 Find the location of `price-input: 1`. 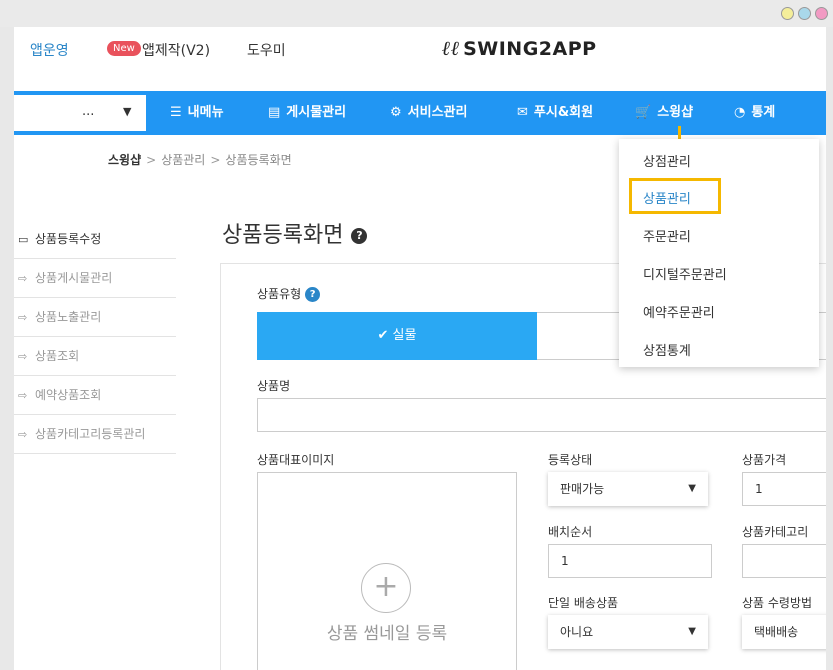

price-input: 1 is located at coordinates (784, 489).